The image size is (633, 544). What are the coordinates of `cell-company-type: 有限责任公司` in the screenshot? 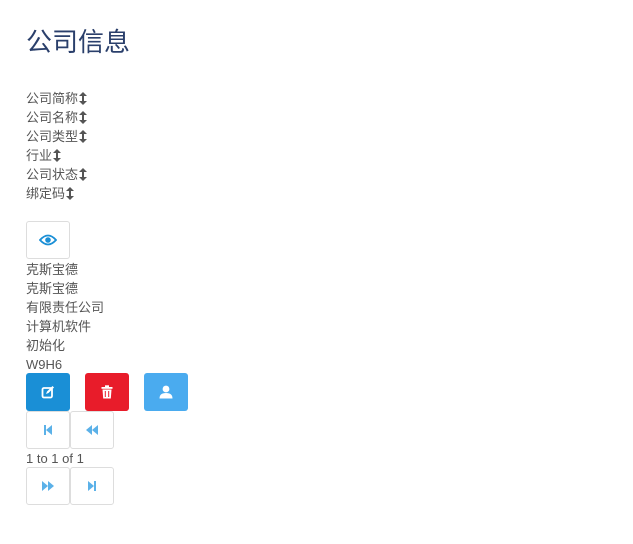 It's located at (65, 307).